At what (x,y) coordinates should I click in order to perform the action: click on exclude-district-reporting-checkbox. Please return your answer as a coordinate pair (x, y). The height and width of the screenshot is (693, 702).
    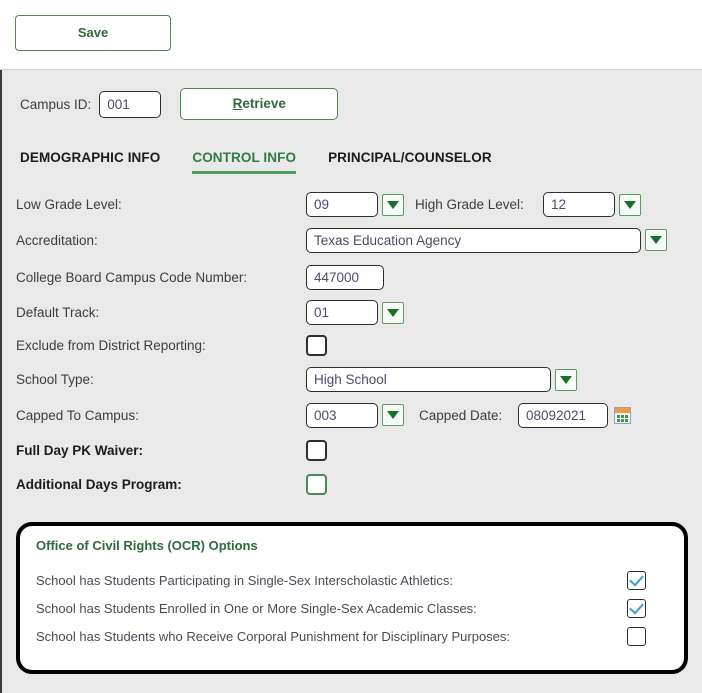
    Looking at the image, I should click on (316, 345).